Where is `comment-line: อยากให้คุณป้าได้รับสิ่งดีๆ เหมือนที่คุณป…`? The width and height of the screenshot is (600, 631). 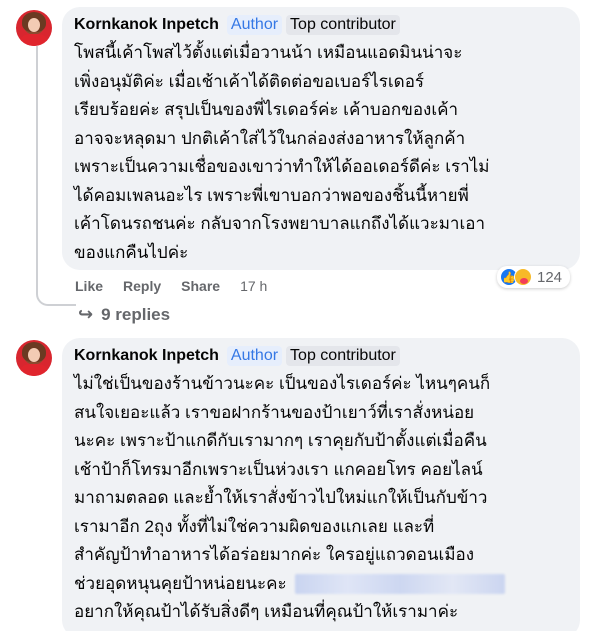
comment-line: อยากให้คุณป้าได้รับสิ่งดีๆ เหมือนที่คุณป… is located at coordinates (266, 611).